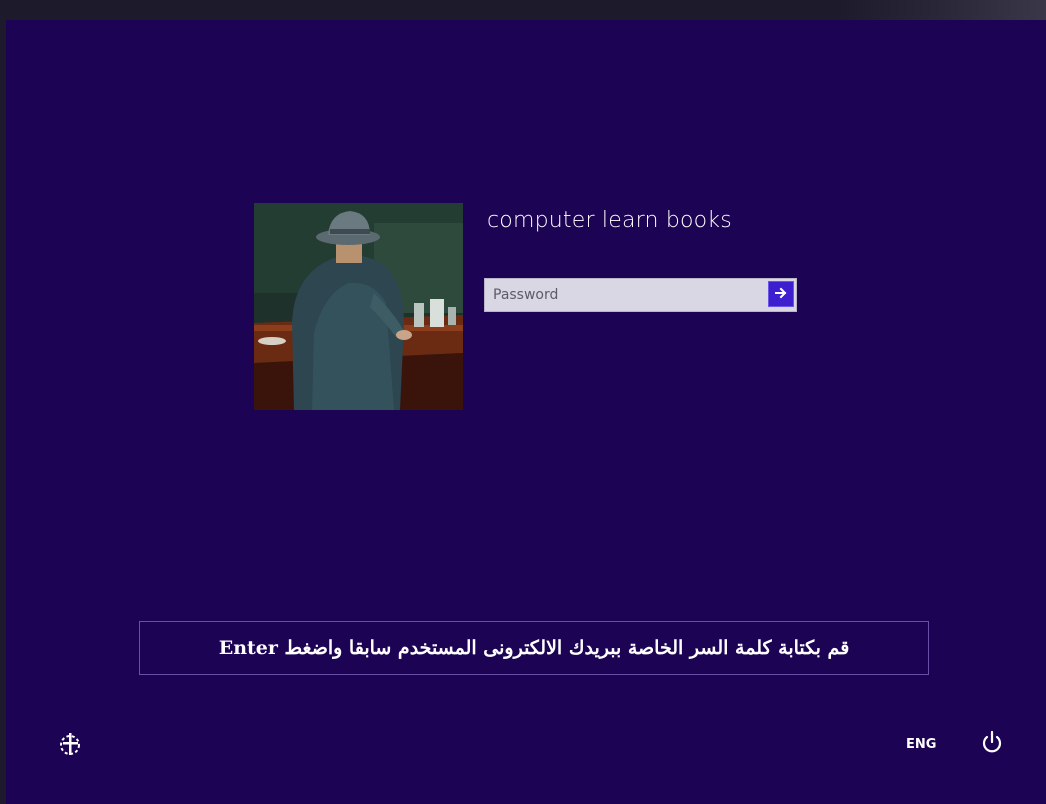 This screenshot has height=804, width=1046. What do you see at coordinates (609, 220) in the screenshot?
I see `user-name: computer learn books` at bounding box center [609, 220].